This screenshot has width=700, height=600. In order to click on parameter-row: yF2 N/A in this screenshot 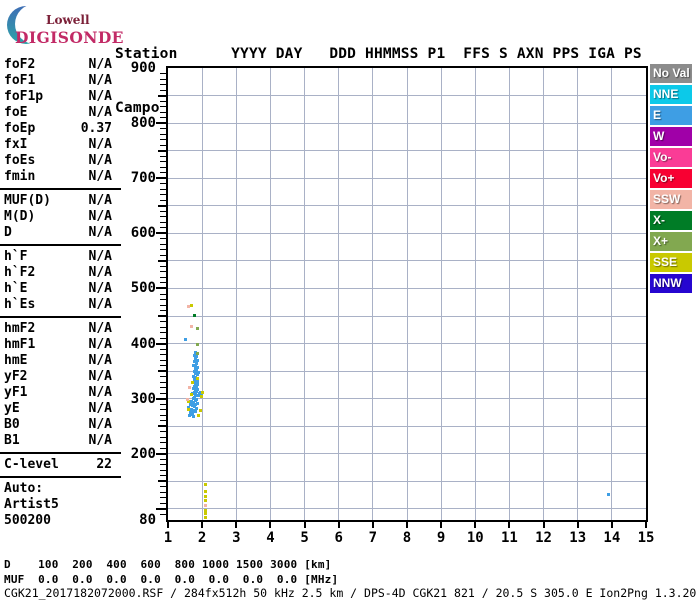, I will do `click(62, 377)`.